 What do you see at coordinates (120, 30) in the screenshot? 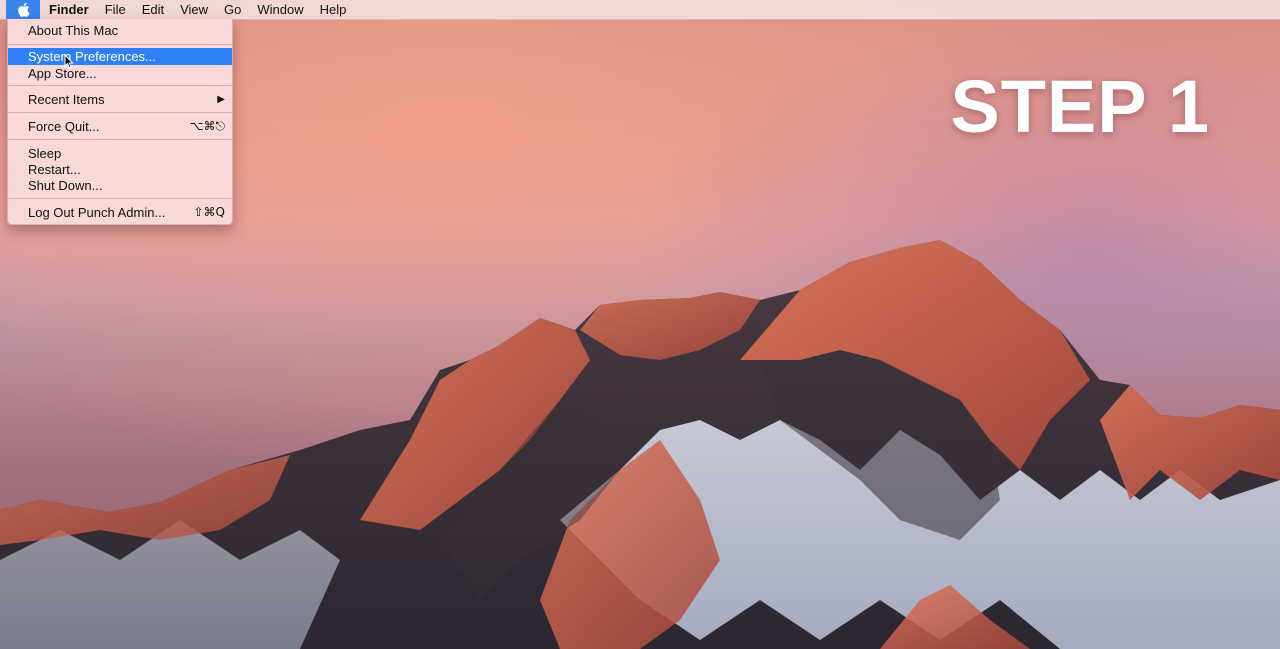
I see `menu-item-about-this-mac: About This Mac` at bounding box center [120, 30].